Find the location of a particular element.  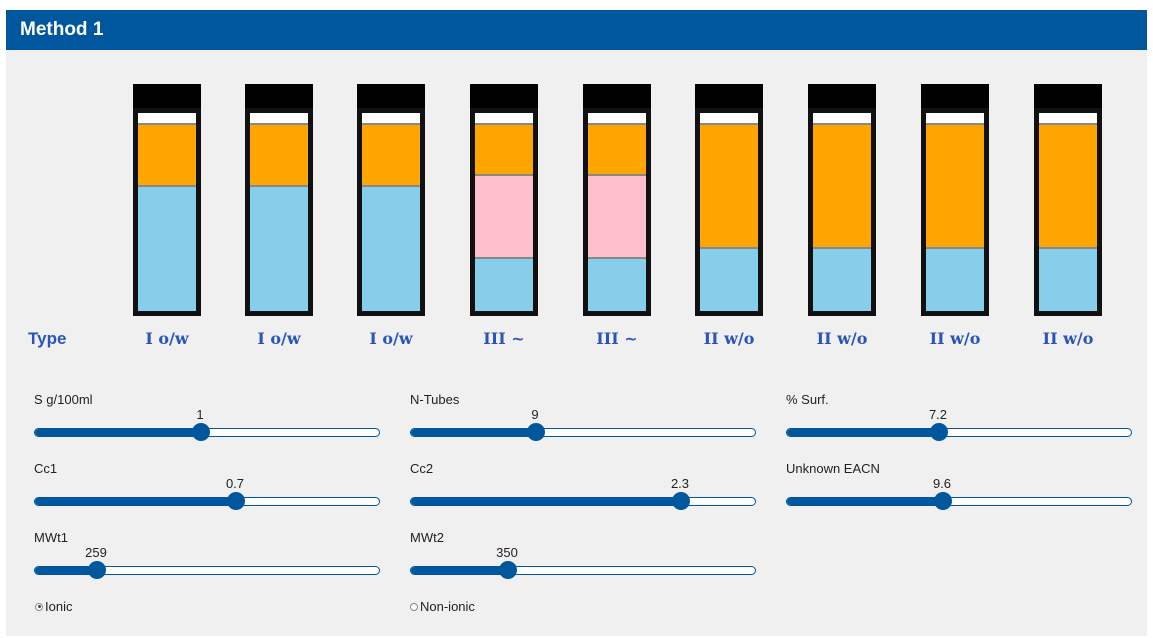

s-g-100ml-slider-handle is located at coordinates (201, 432).